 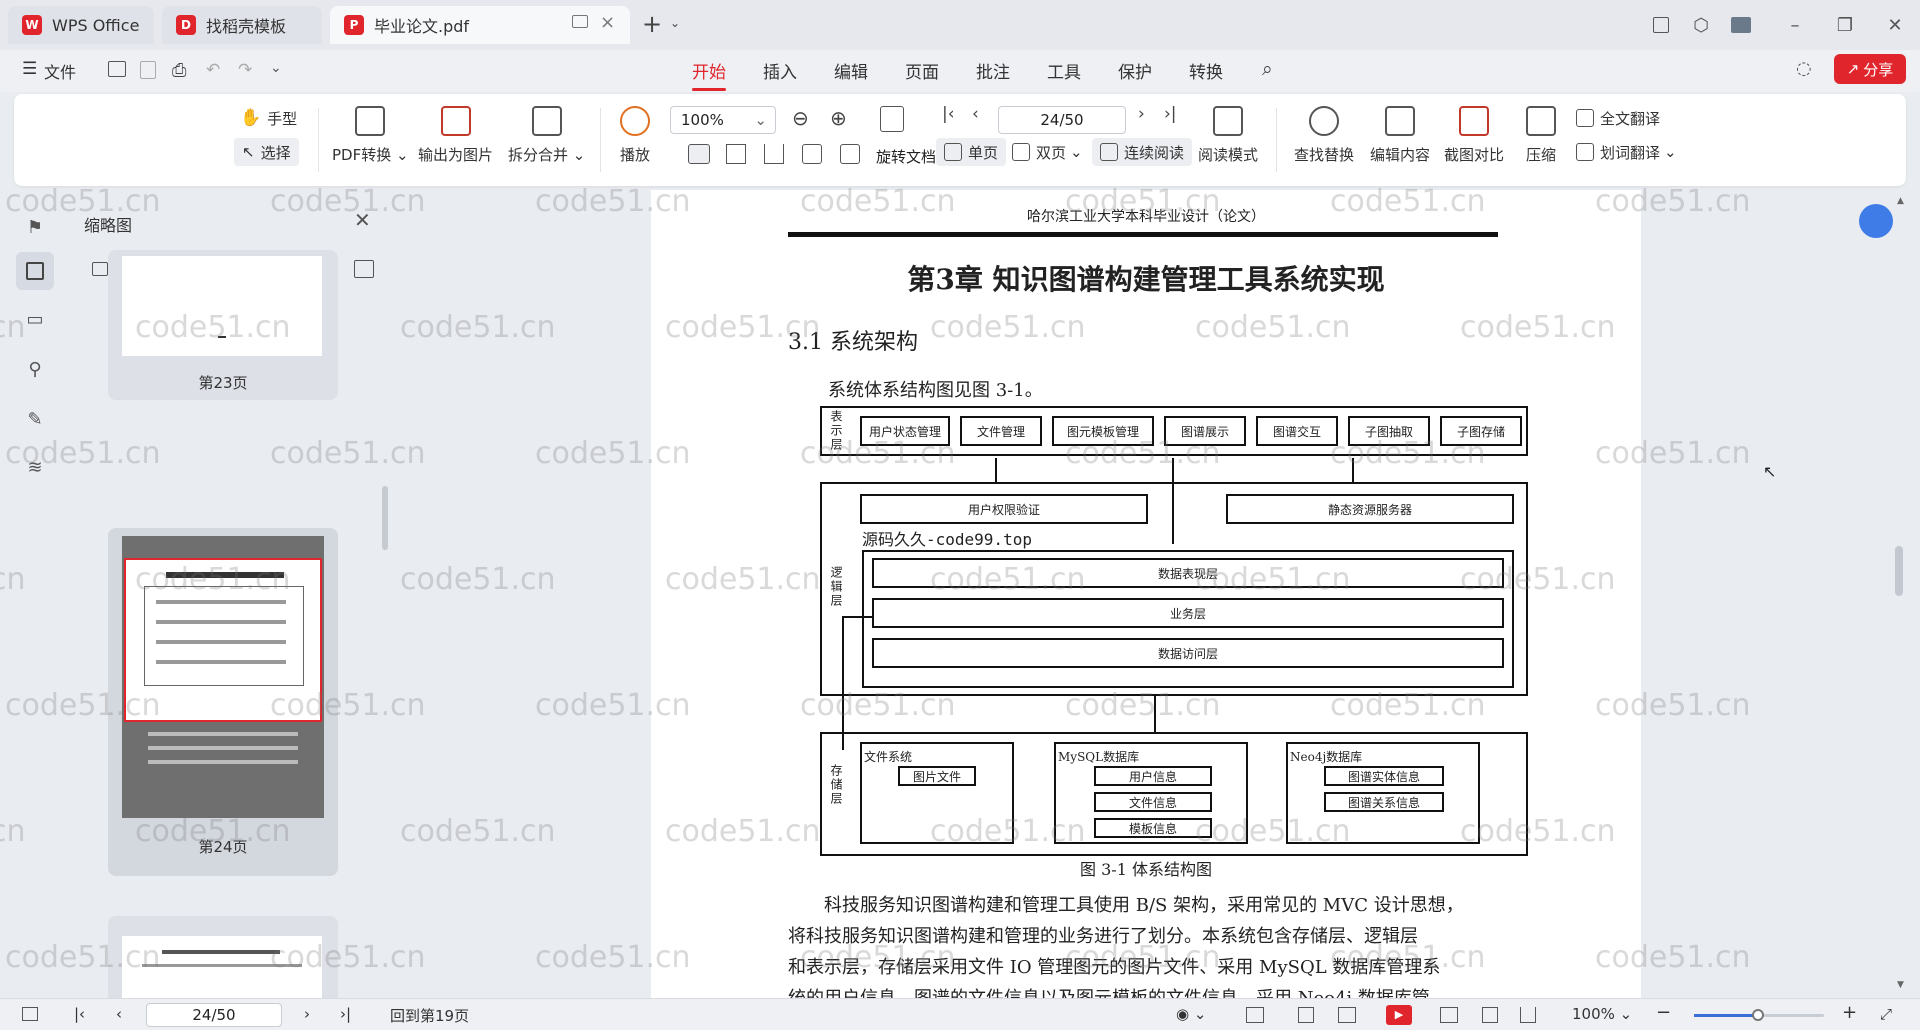 What do you see at coordinates (1626, 152) in the screenshot?
I see `word-translate-button: 划词翻译 ⌄` at bounding box center [1626, 152].